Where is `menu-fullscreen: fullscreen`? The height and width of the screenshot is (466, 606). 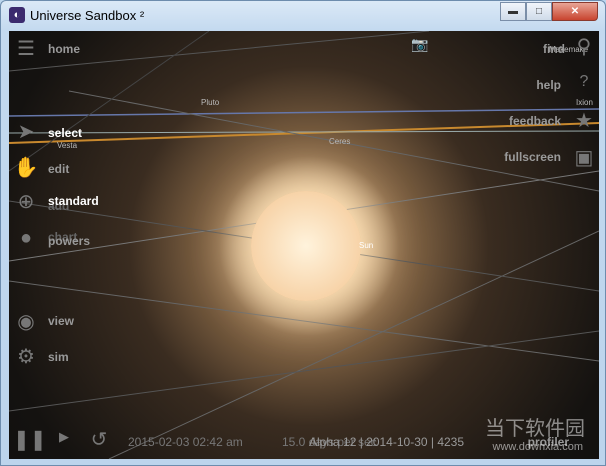
menu-fullscreen: fullscreen is located at coordinates (532, 157).